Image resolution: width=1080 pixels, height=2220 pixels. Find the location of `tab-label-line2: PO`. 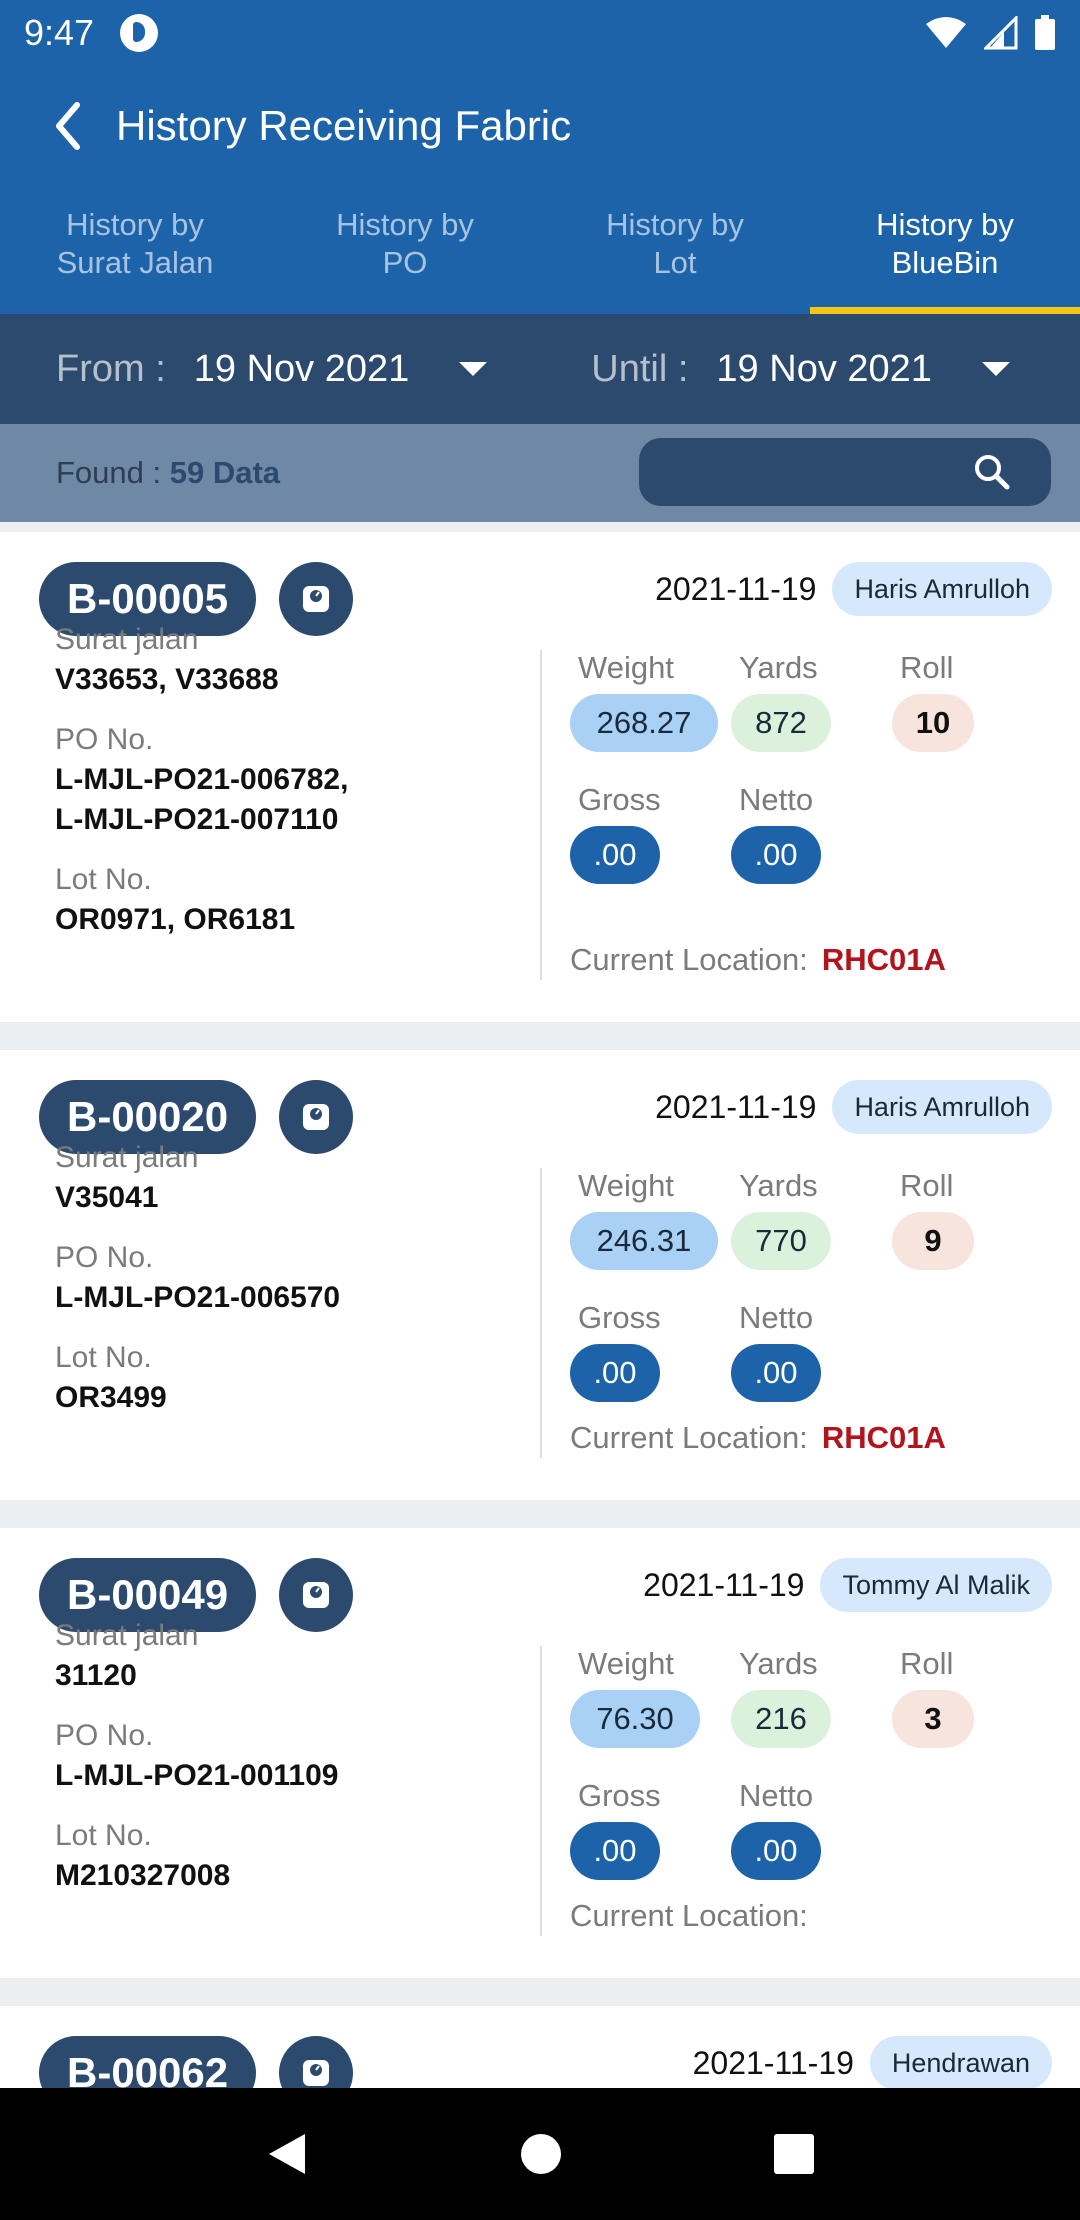

tab-label-line2: PO is located at coordinates (405, 262).